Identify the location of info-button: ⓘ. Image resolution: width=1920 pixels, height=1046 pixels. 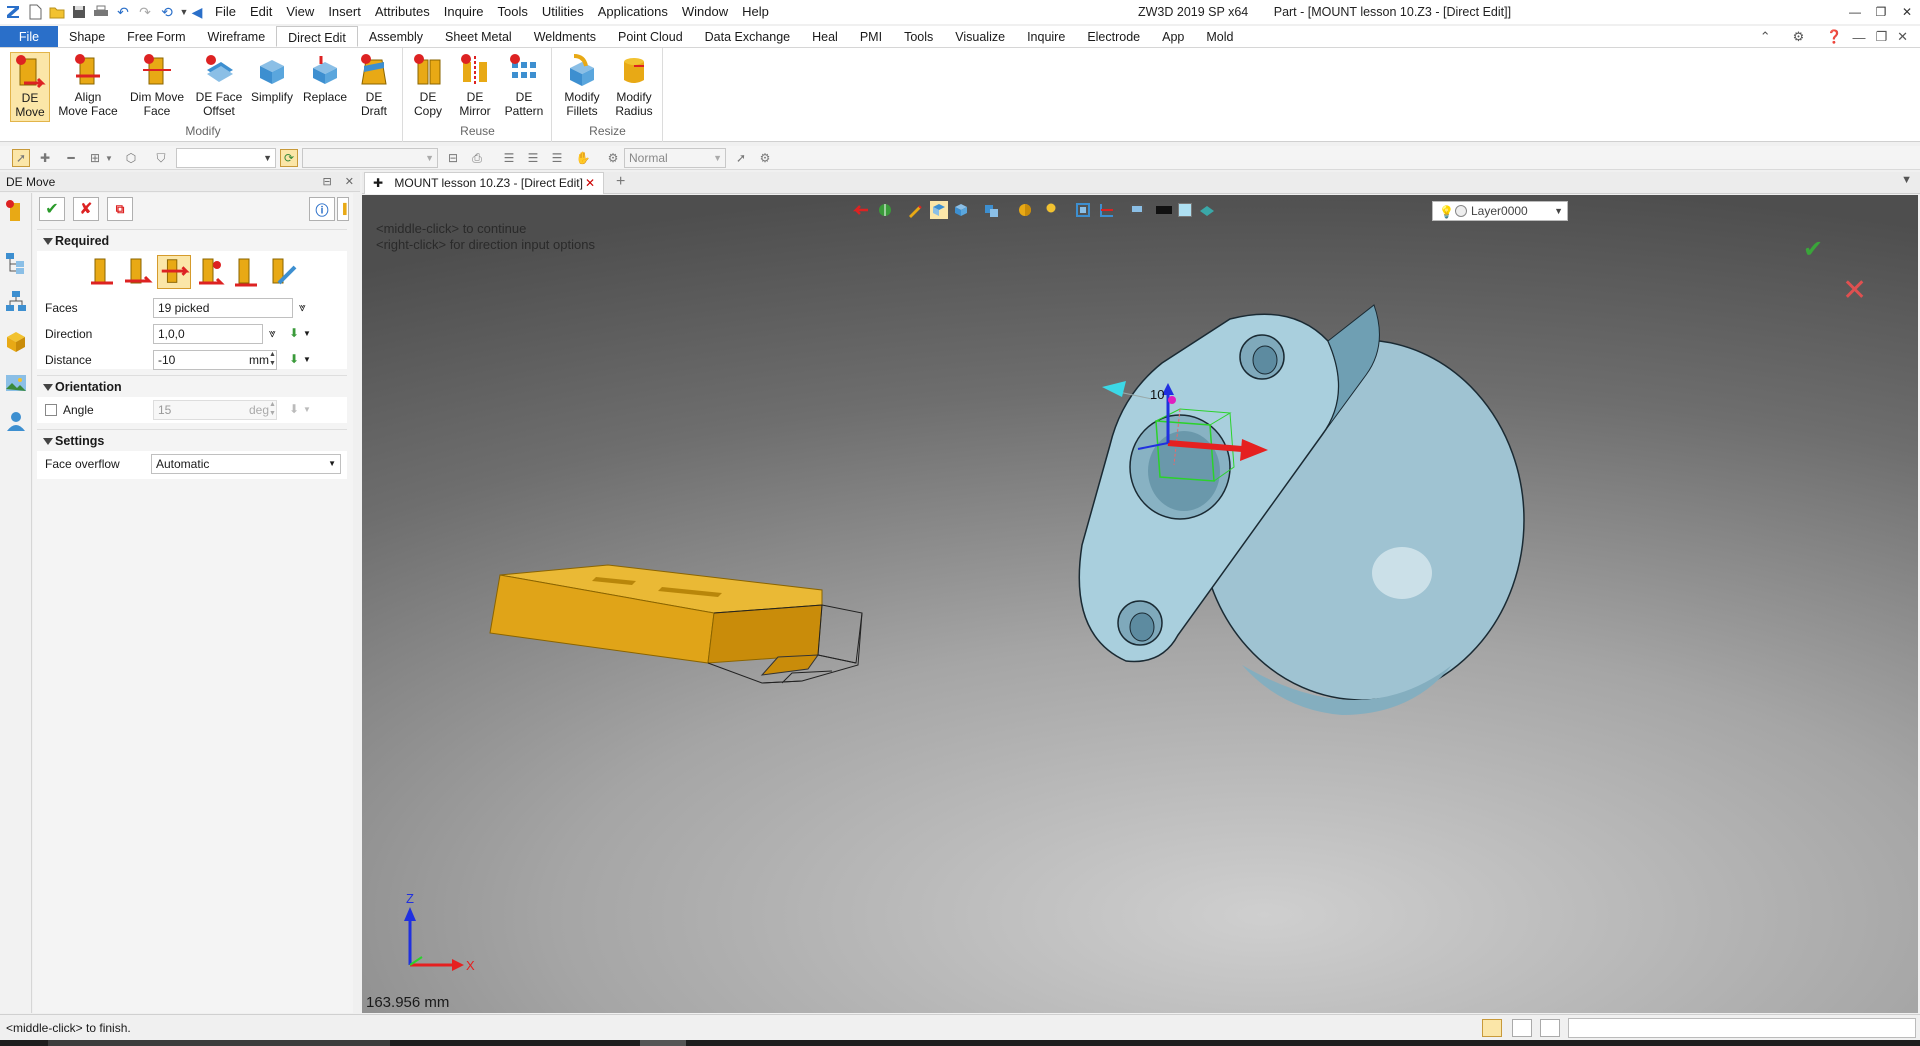
(322, 209).